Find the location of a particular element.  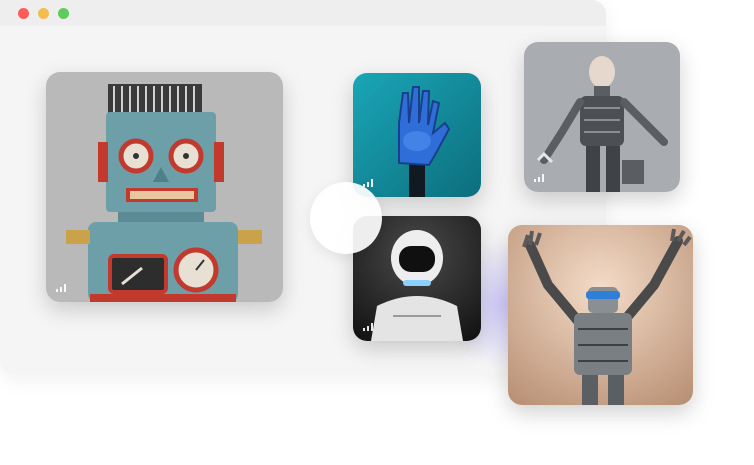

video-tile-android-figure is located at coordinates (602, 117).